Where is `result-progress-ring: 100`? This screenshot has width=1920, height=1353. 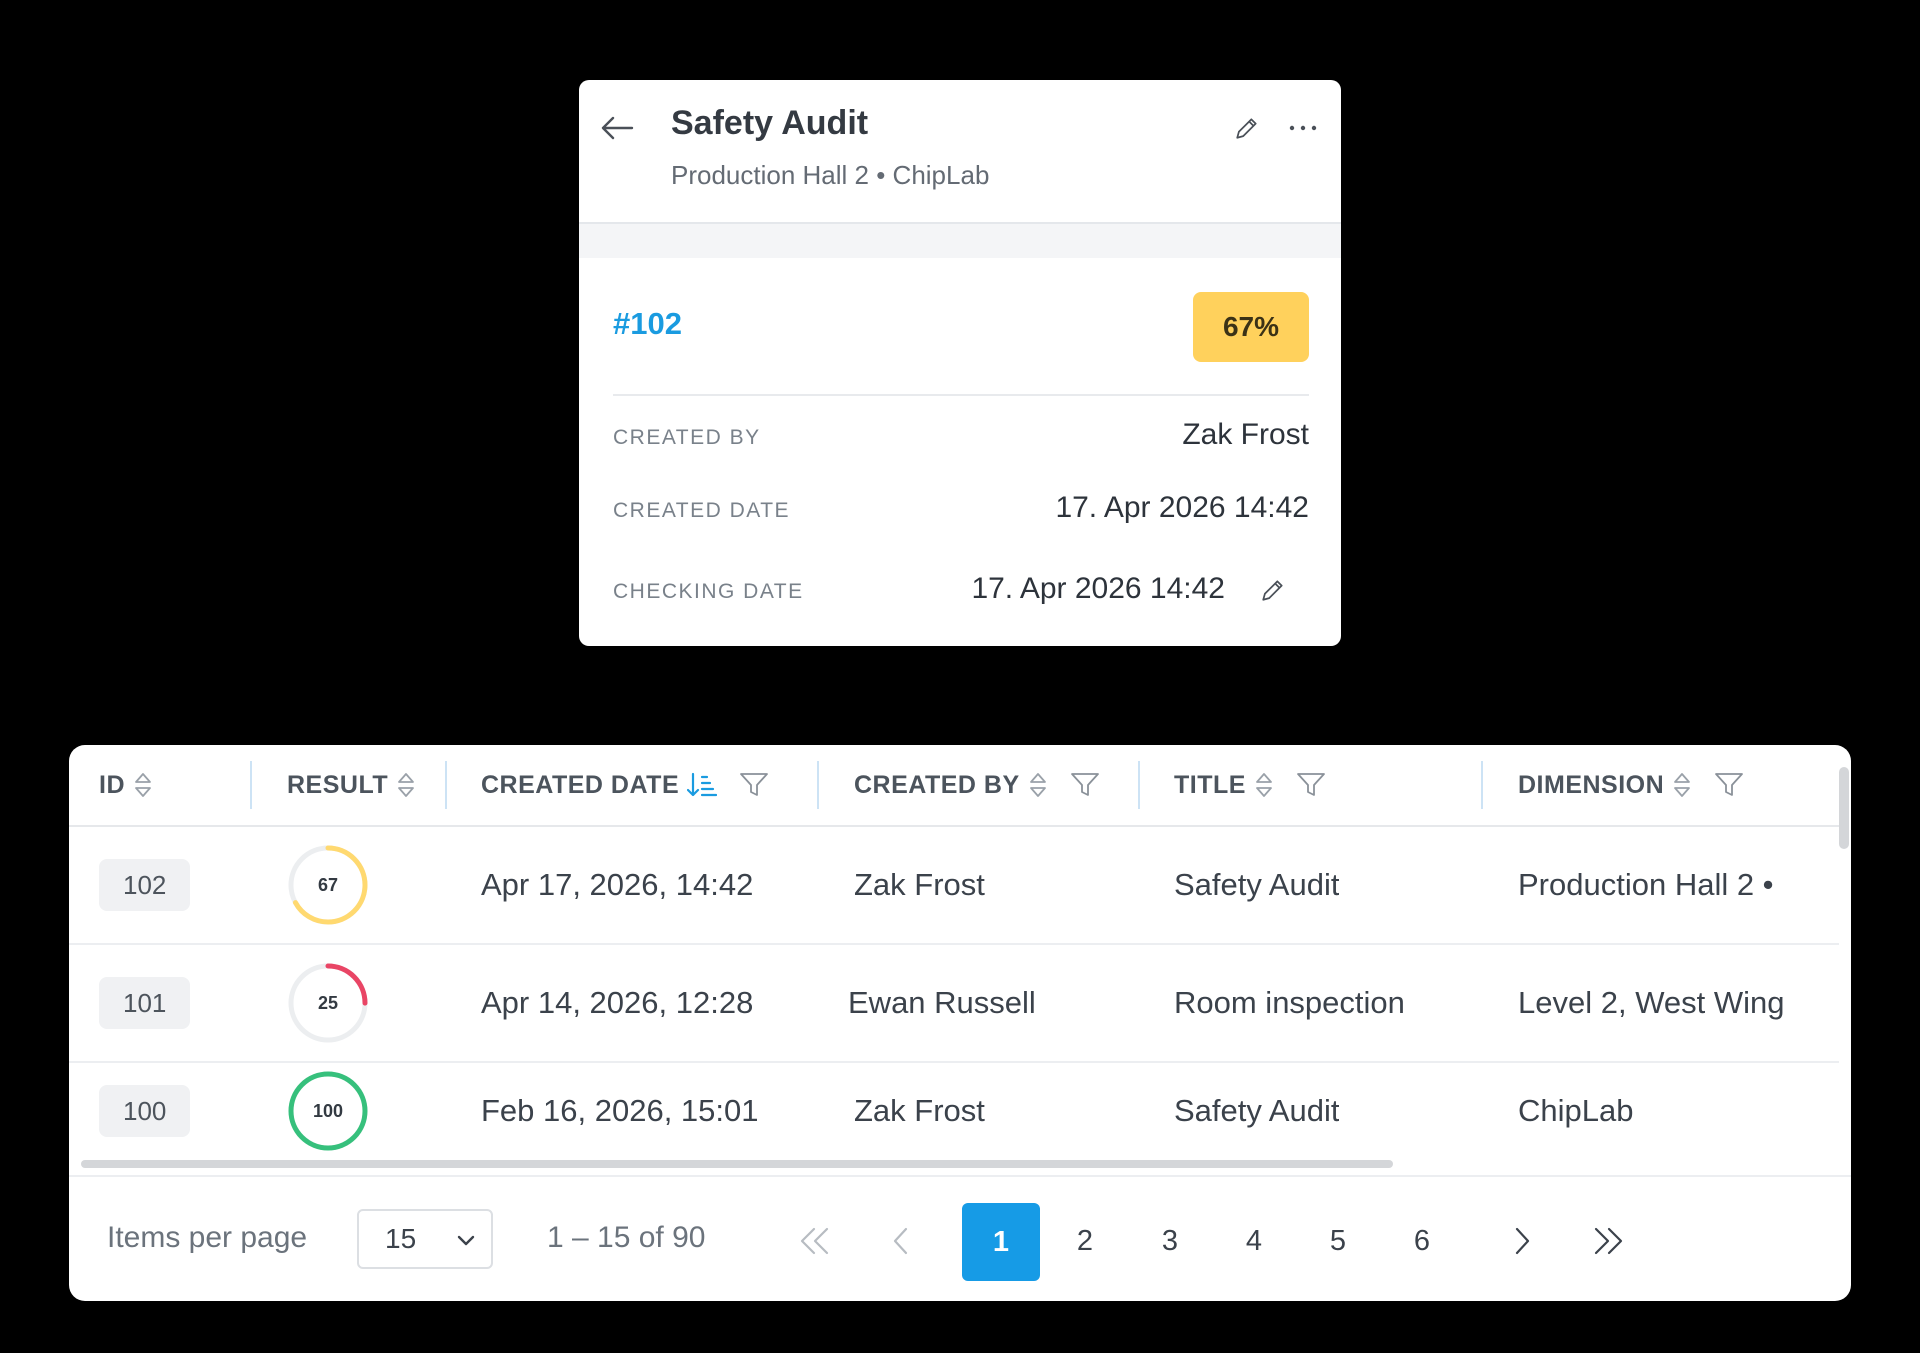 result-progress-ring: 100 is located at coordinates (328, 1111).